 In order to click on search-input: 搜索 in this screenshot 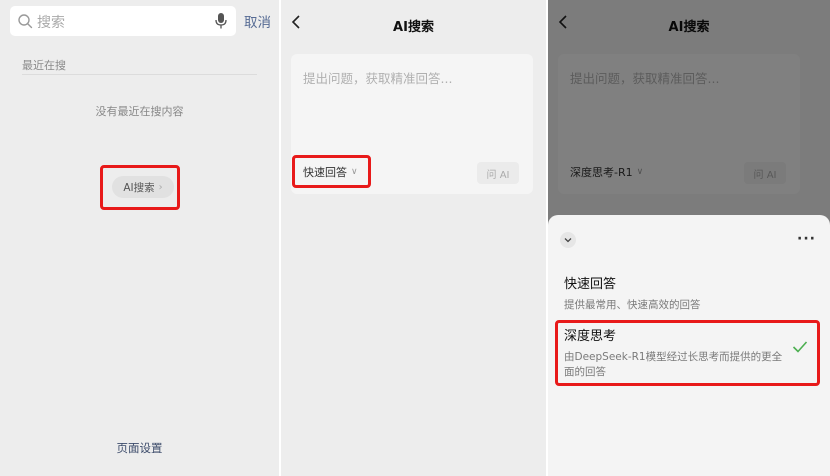, I will do `click(123, 21)`.